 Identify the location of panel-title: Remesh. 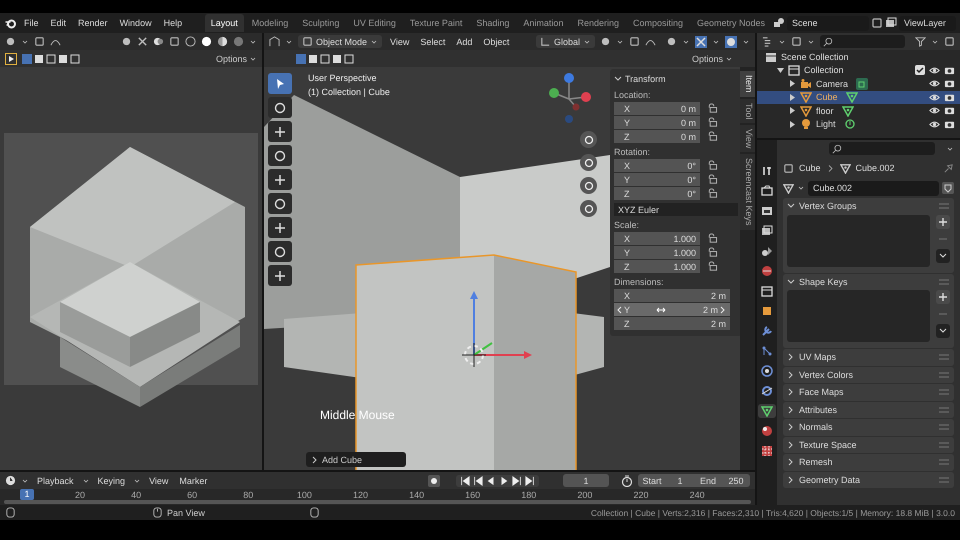
(816, 462).